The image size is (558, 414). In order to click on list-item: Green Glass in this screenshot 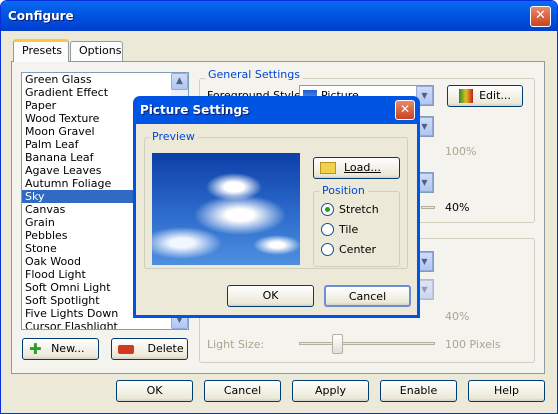, I will do `click(105, 79)`.